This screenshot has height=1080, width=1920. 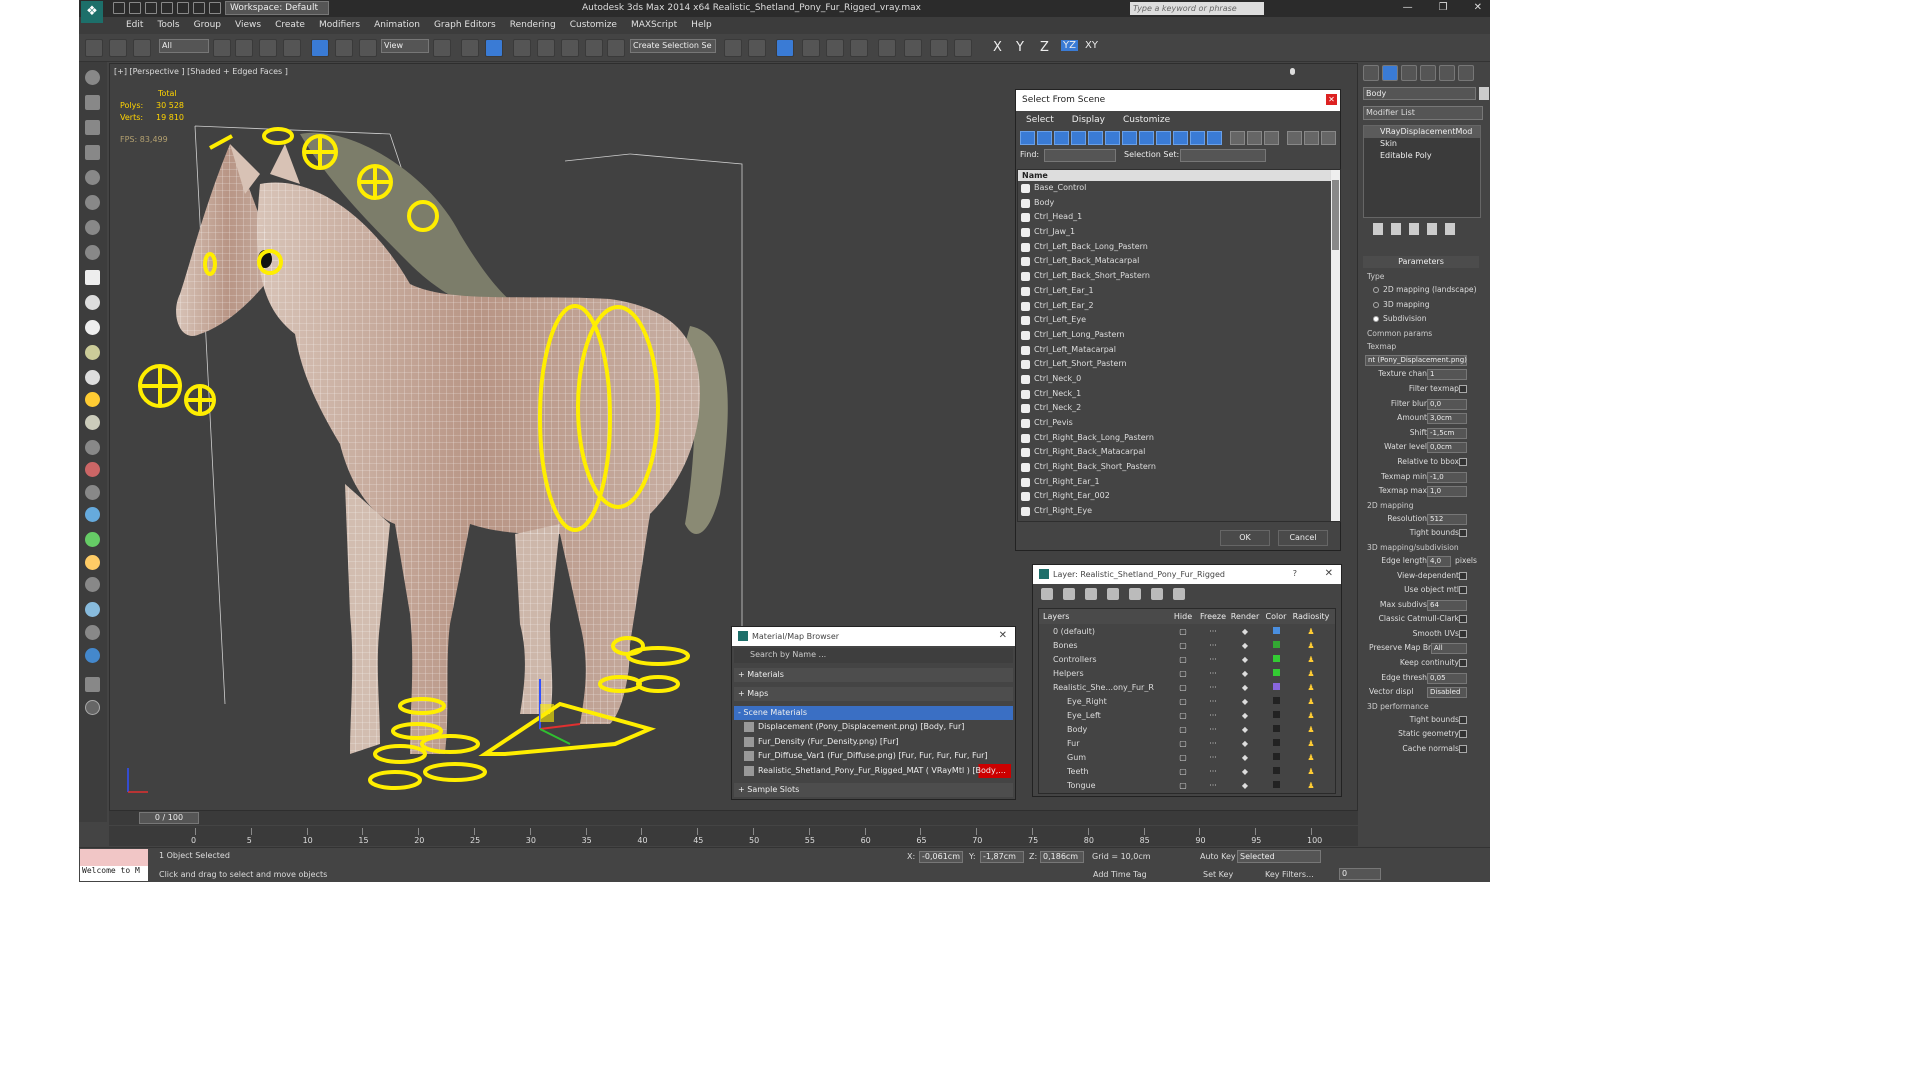 What do you see at coordinates (1020, 47) in the screenshot?
I see `axis-y-button: Y` at bounding box center [1020, 47].